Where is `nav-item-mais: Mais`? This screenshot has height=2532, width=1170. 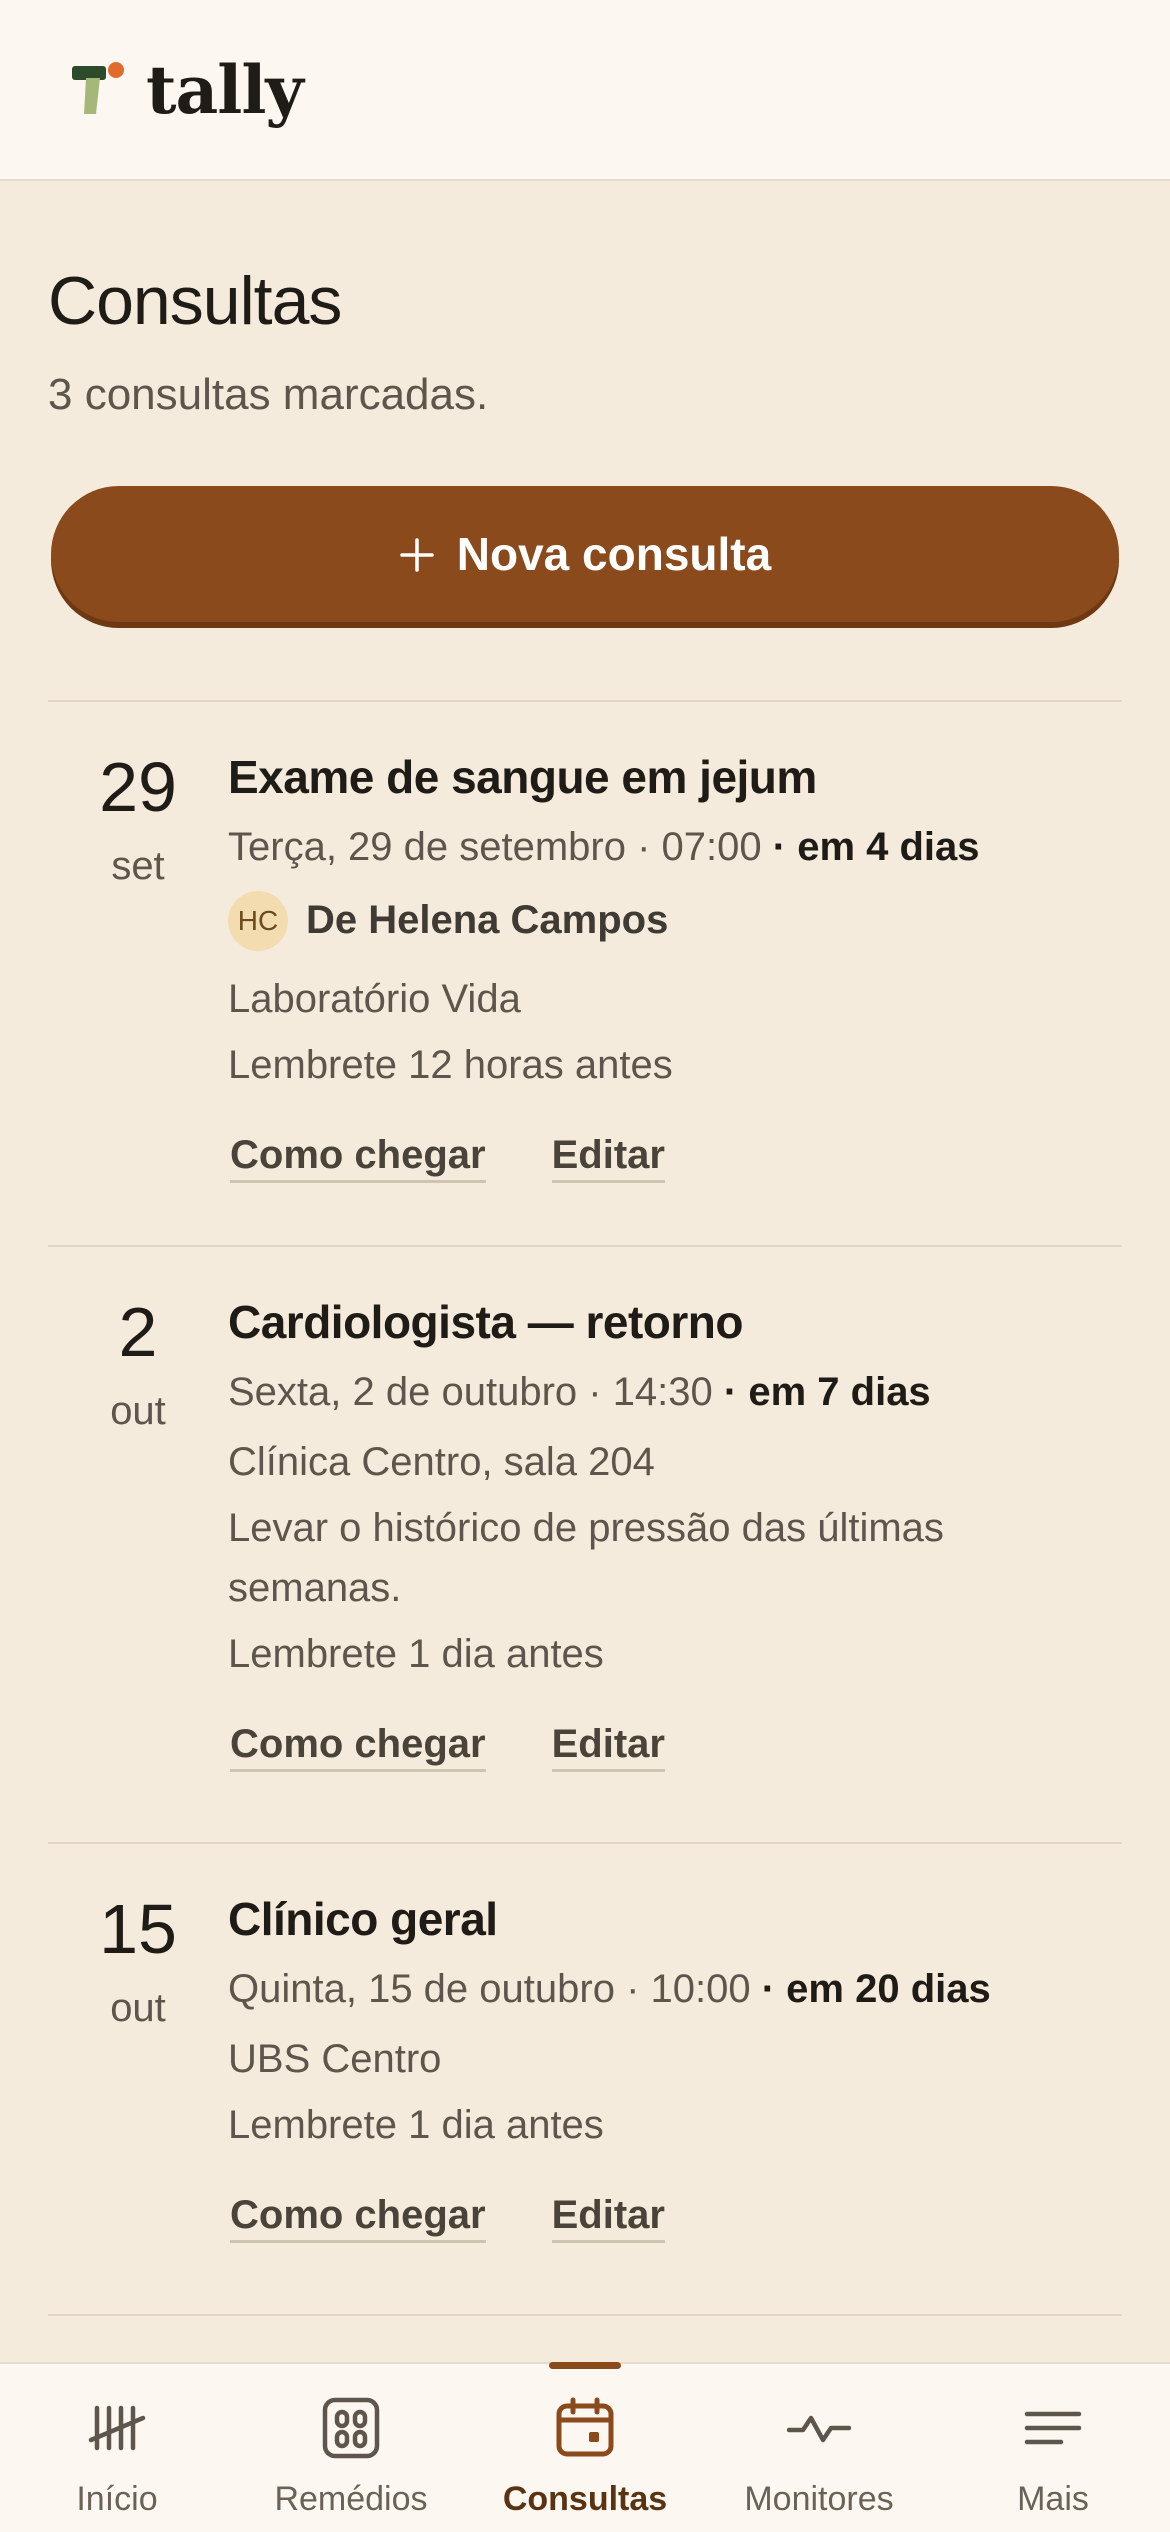
nav-item-mais: Mais is located at coordinates (1053, 2448).